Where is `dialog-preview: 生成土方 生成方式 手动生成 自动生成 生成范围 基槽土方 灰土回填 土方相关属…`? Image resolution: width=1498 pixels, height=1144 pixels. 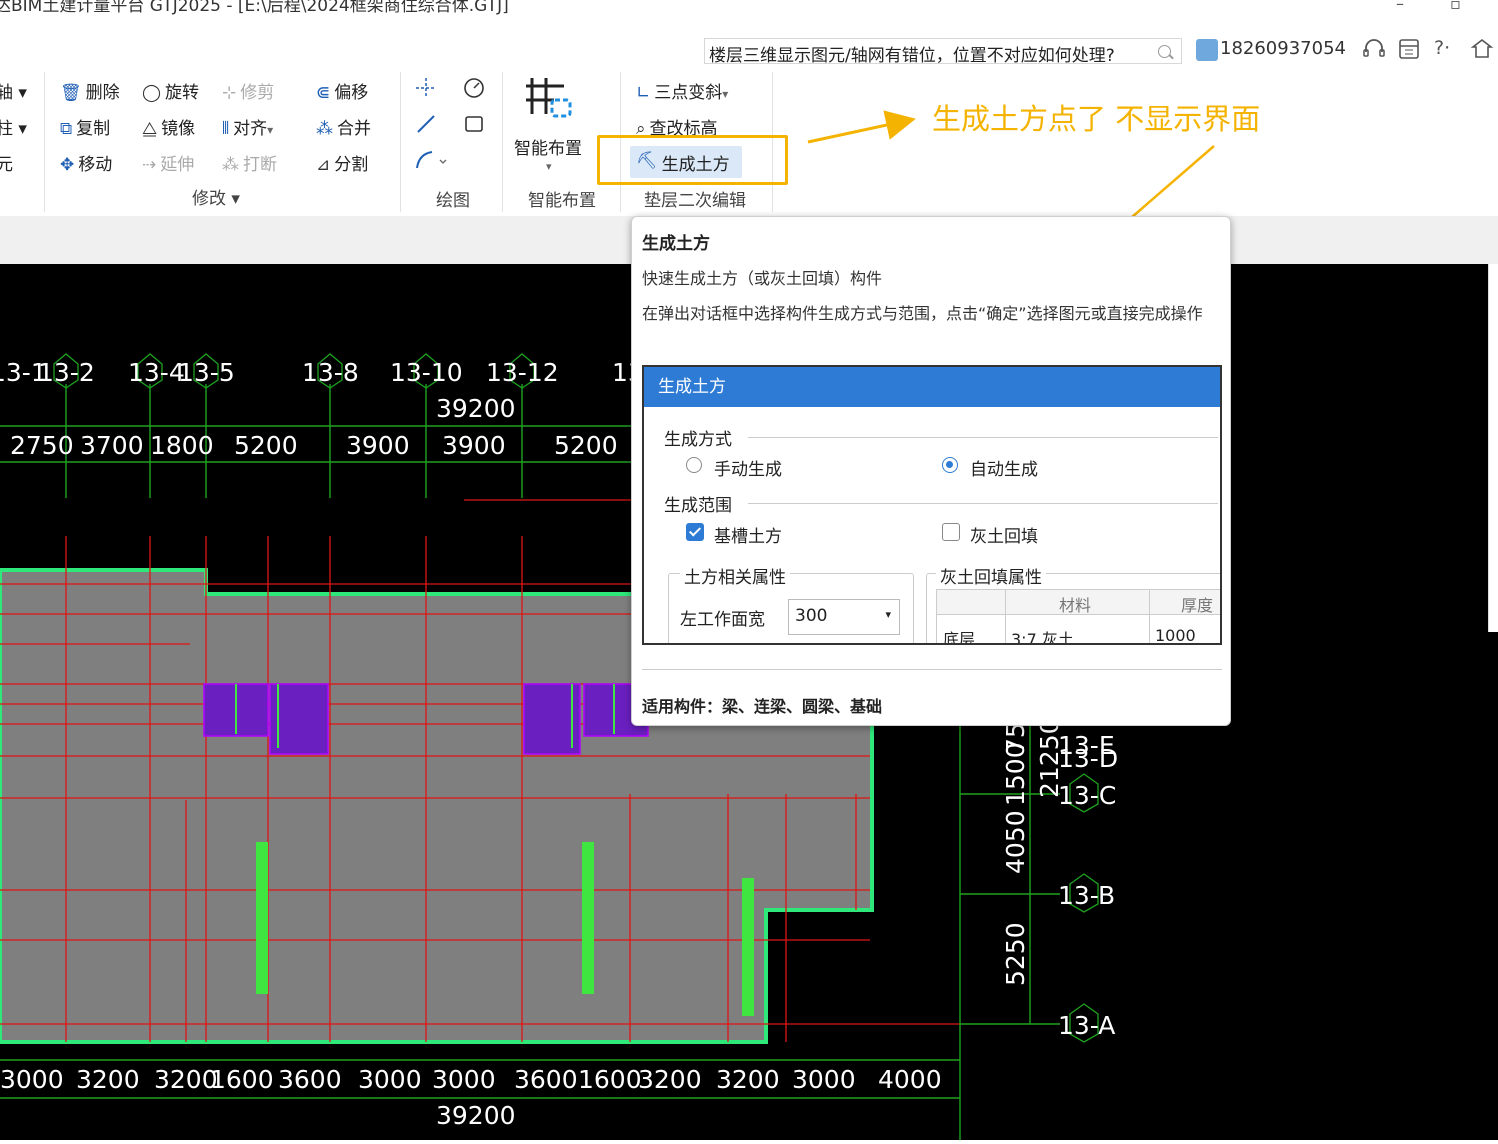
dialog-preview: 生成土方 生成方式 手动生成 自动生成 生成范围 基槽土方 灰土回填 土方相关属… is located at coordinates (932, 505).